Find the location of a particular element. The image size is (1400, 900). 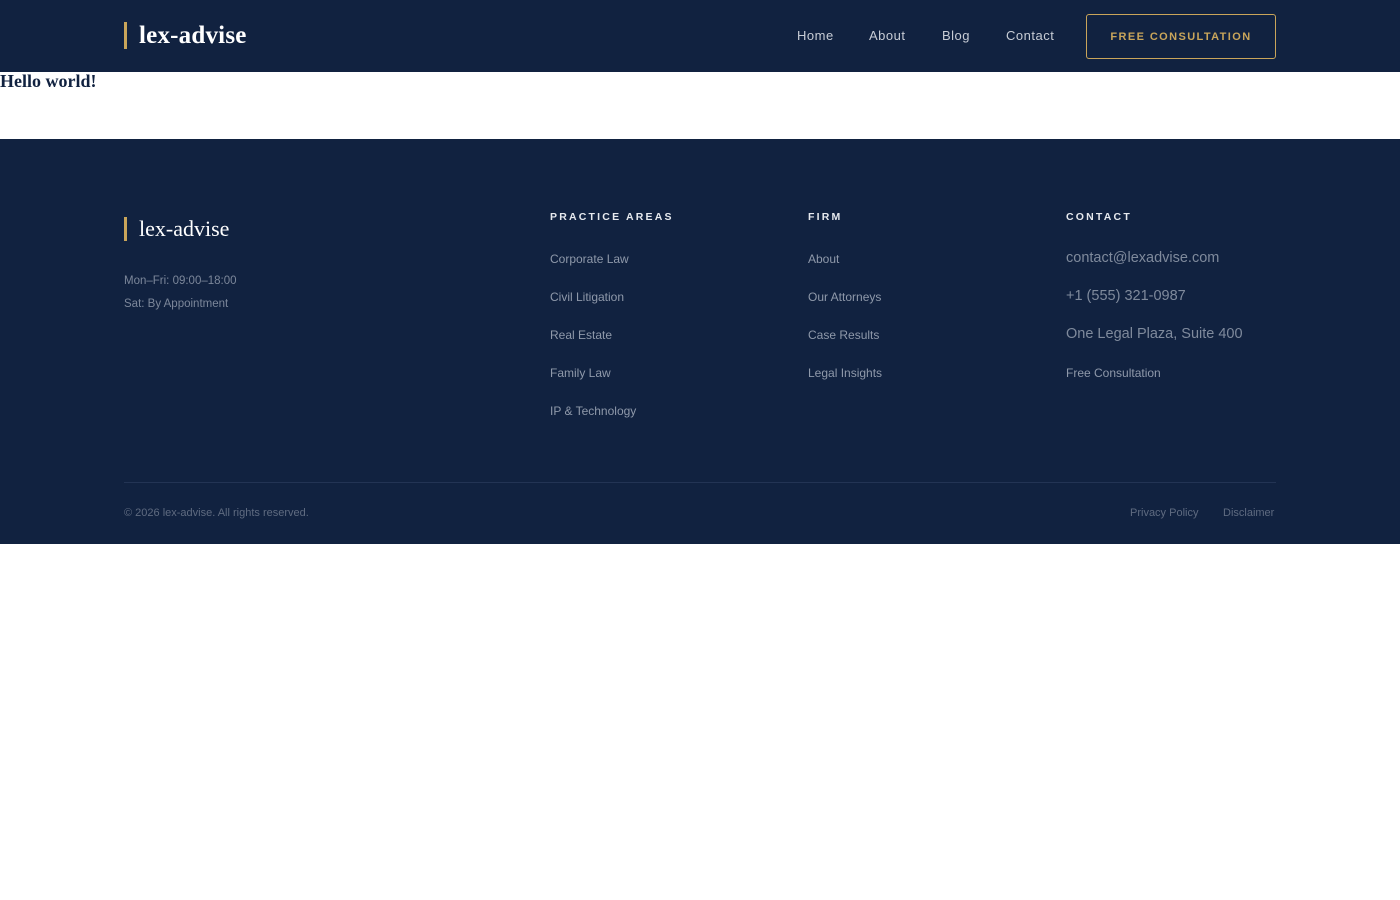

firm-link-about: About is located at coordinates (823, 259).